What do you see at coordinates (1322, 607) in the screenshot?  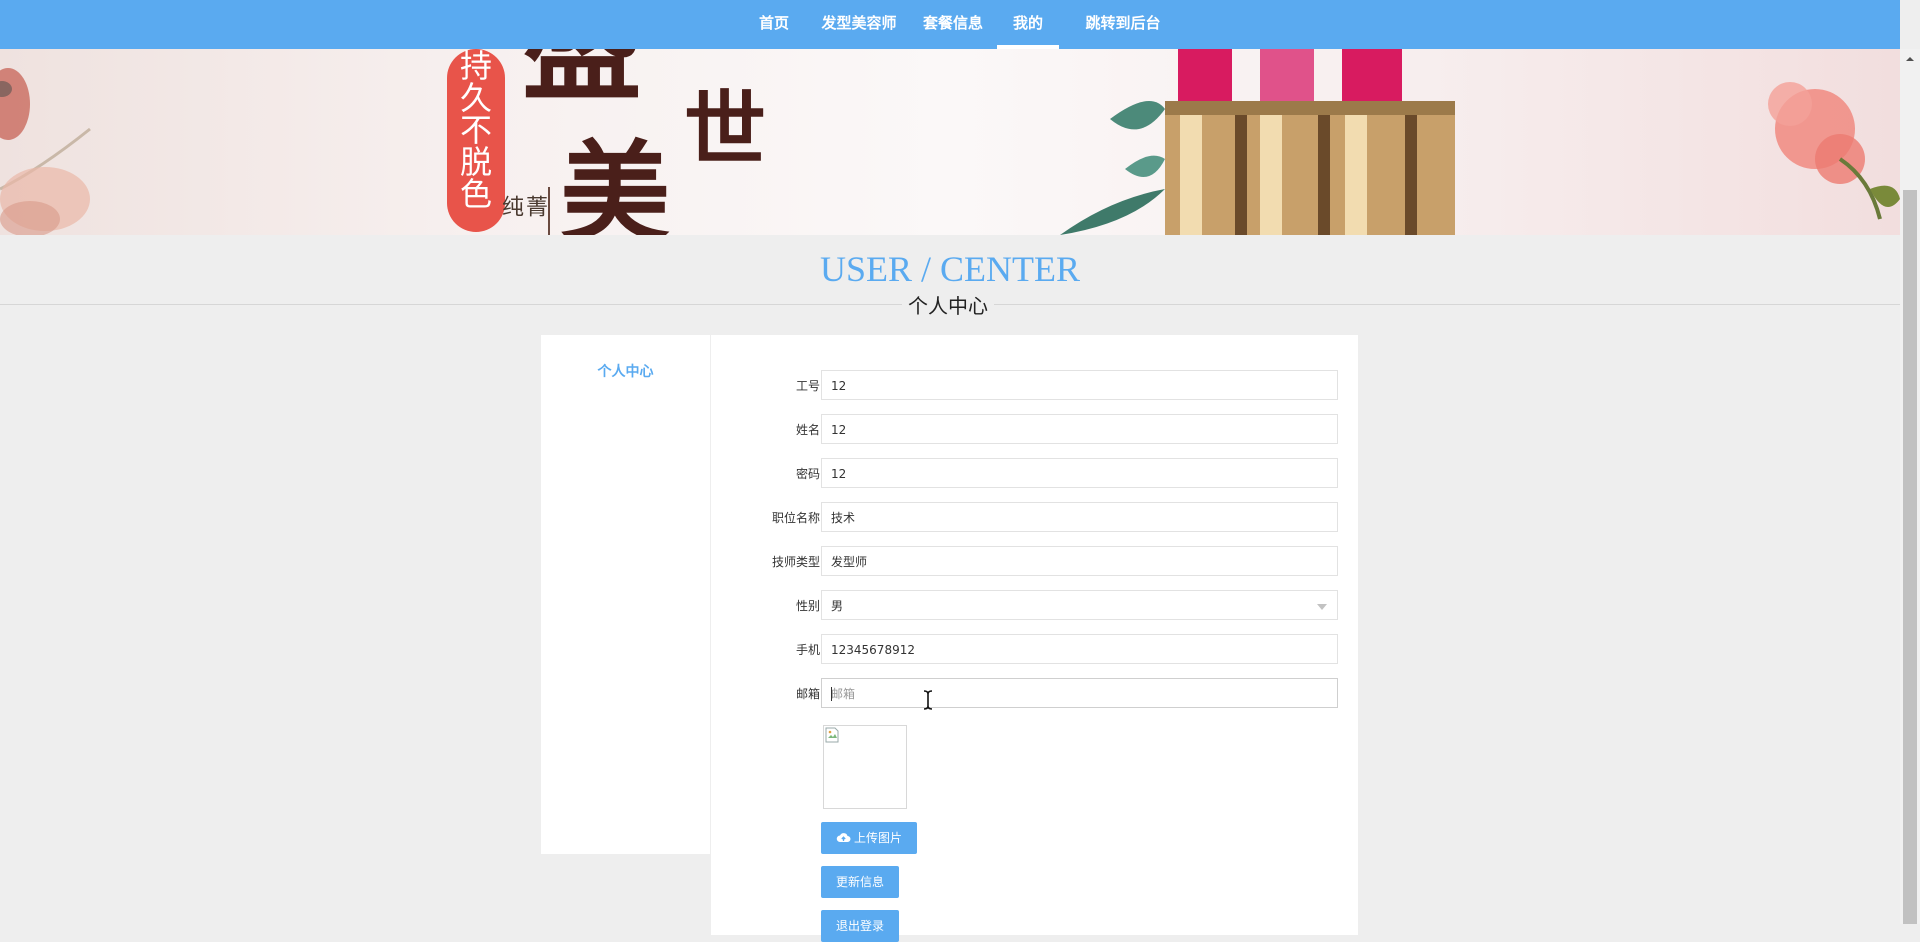 I see `chevron-down-icon` at bounding box center [1322, 607].